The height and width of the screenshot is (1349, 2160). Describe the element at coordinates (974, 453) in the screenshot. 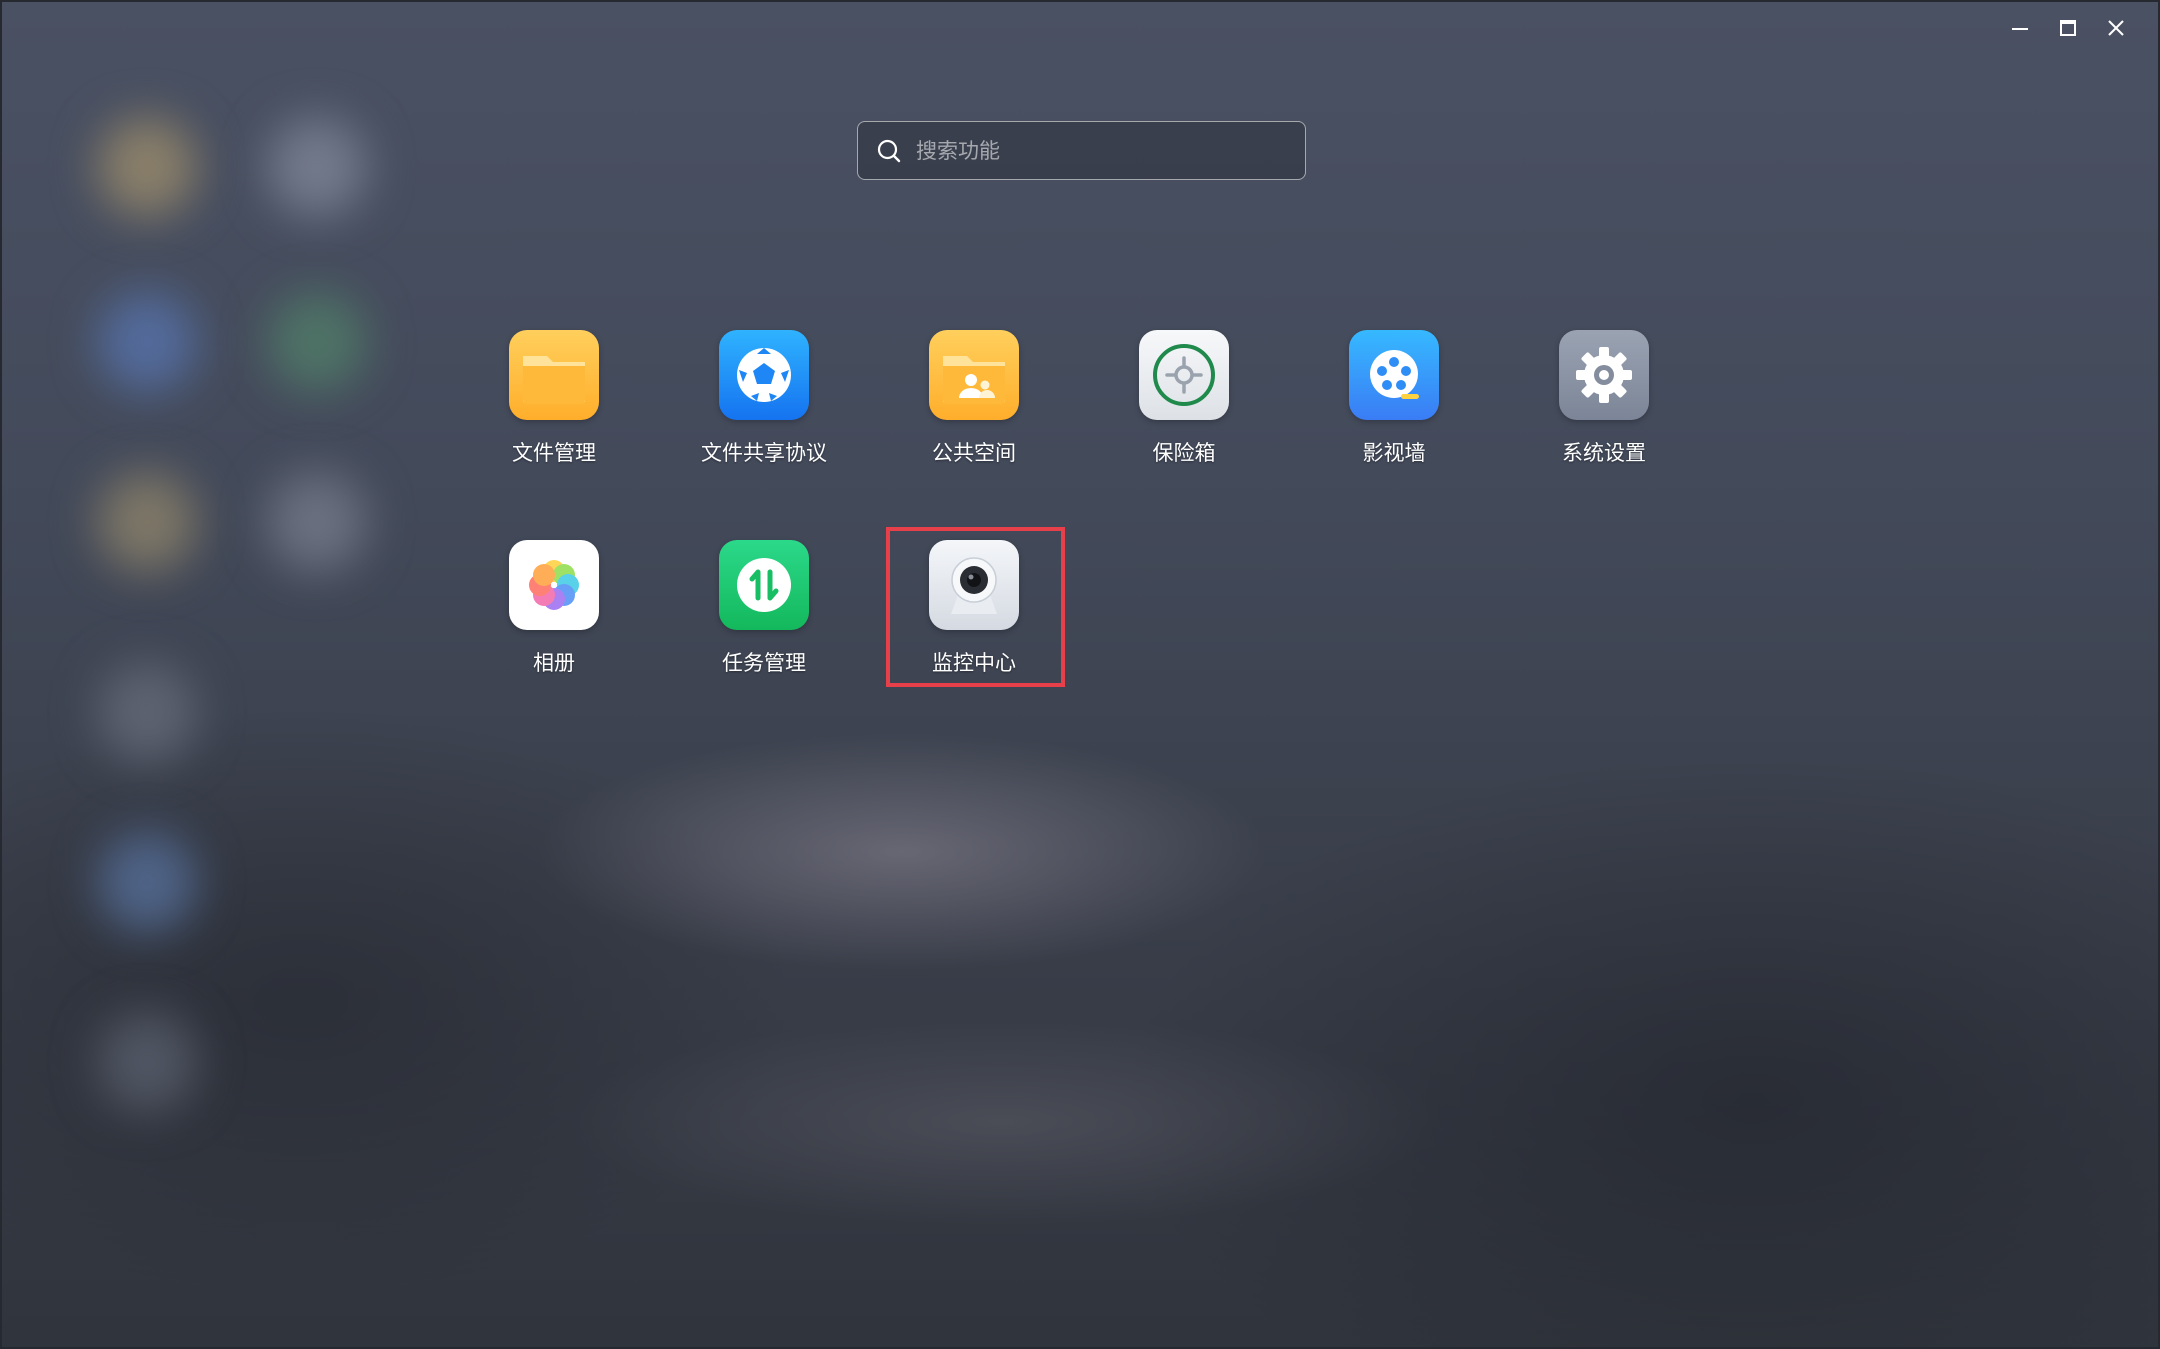

I see `app-label: 公共空间` at that location.